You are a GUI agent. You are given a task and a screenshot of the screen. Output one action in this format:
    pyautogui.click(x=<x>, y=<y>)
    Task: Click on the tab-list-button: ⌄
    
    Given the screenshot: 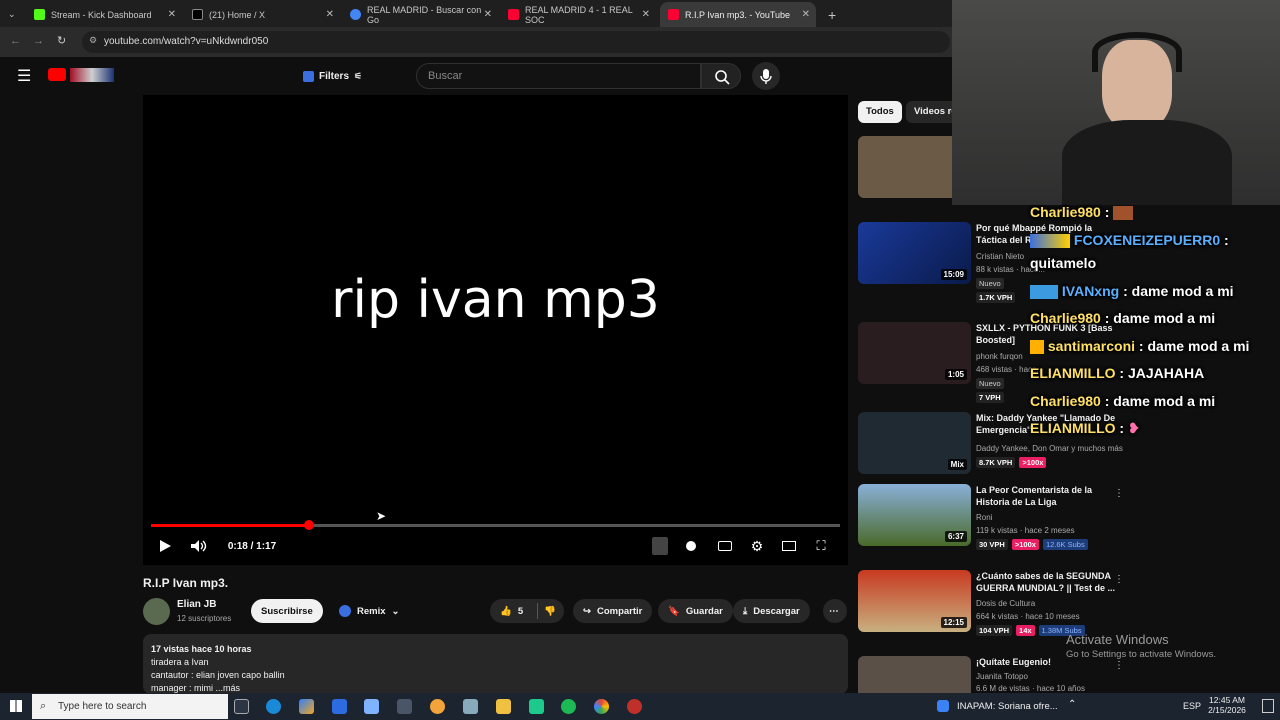 What is the action you would take?
    pyautogui.click(x=12, y=14)
    